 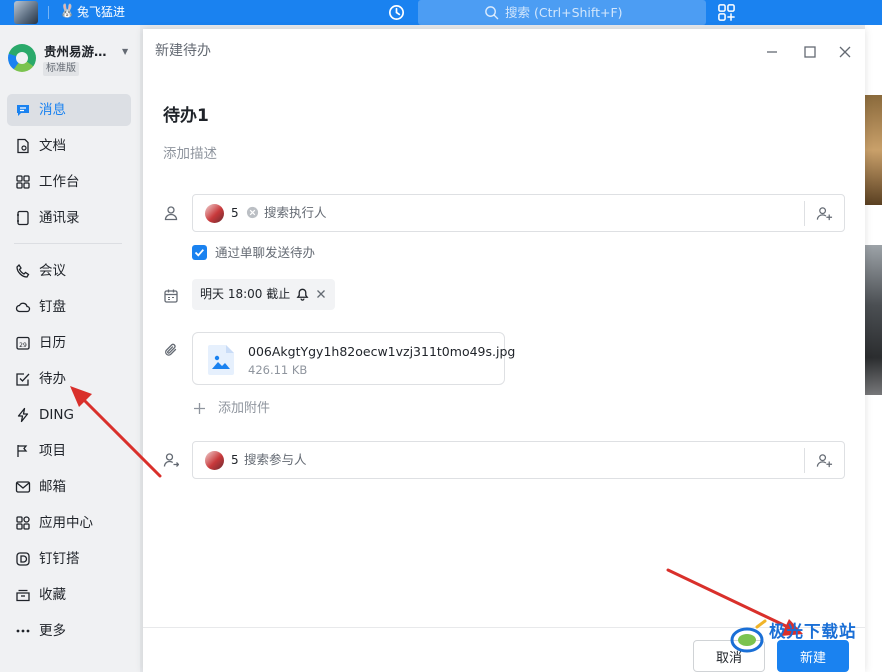 I want to click on bell-icon, so click(x=302, y=293).